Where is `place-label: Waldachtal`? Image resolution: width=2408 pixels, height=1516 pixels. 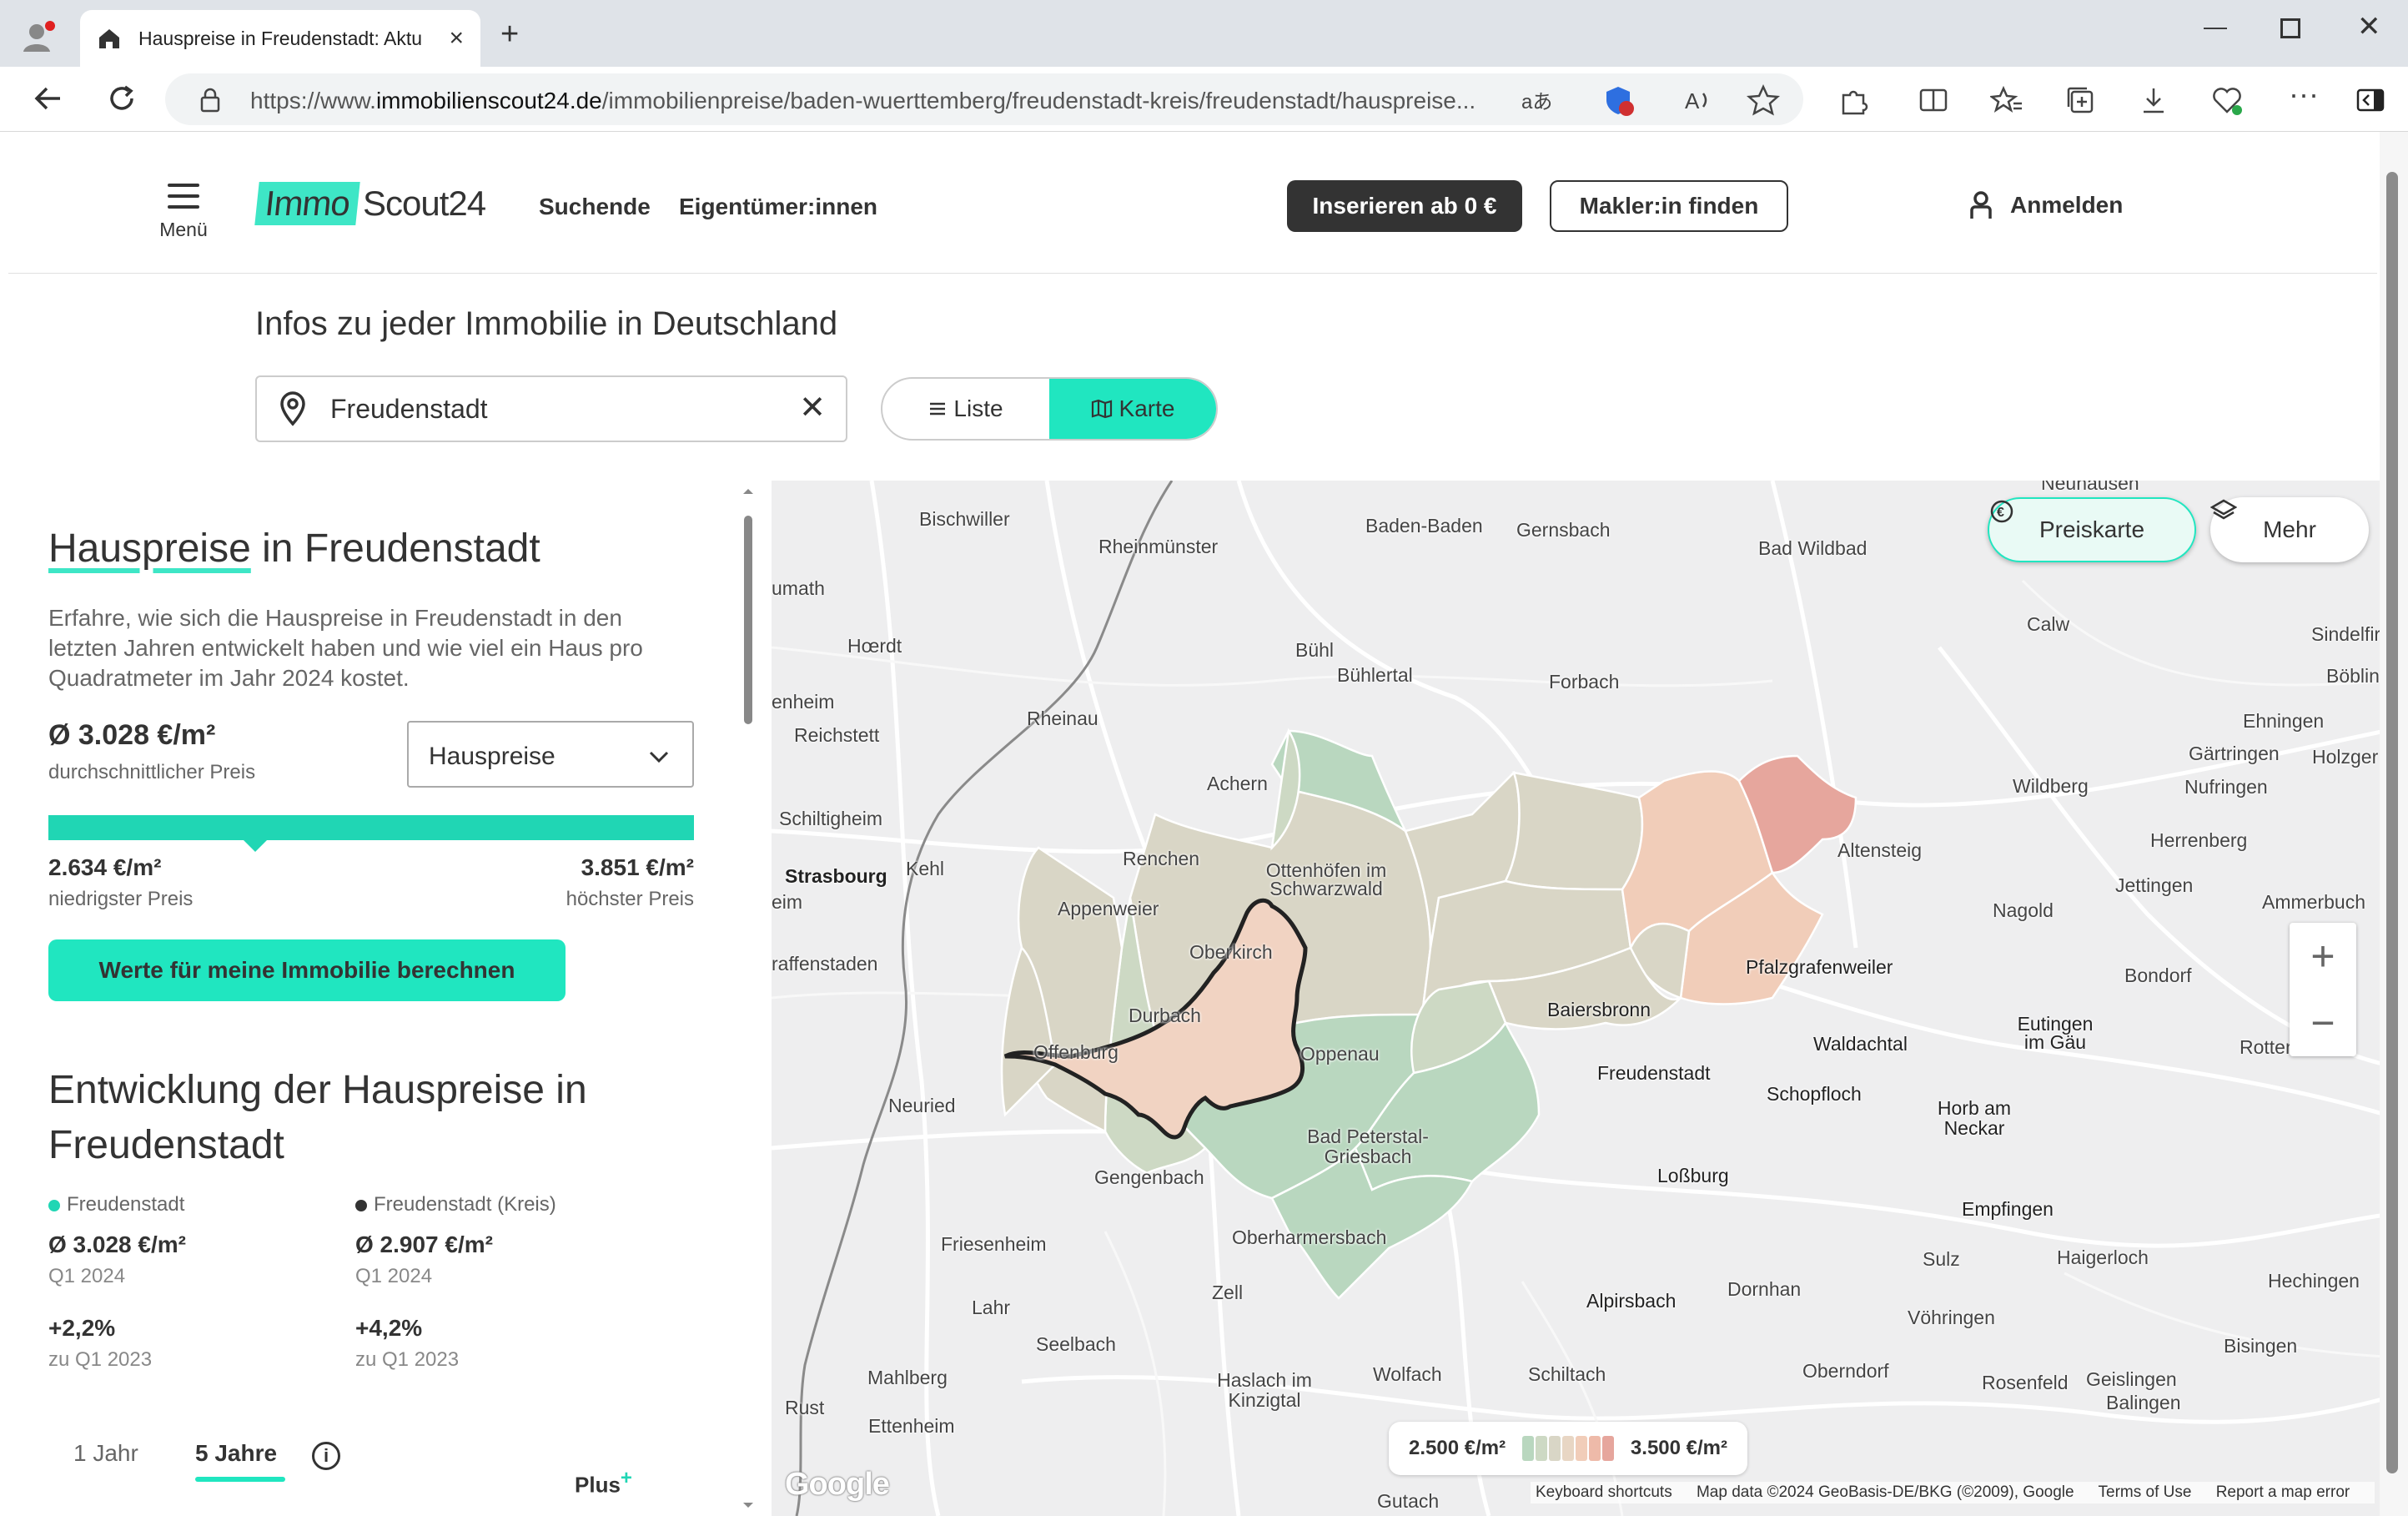
place-label: Waldachtal is located at coordinates (1860, 1044).